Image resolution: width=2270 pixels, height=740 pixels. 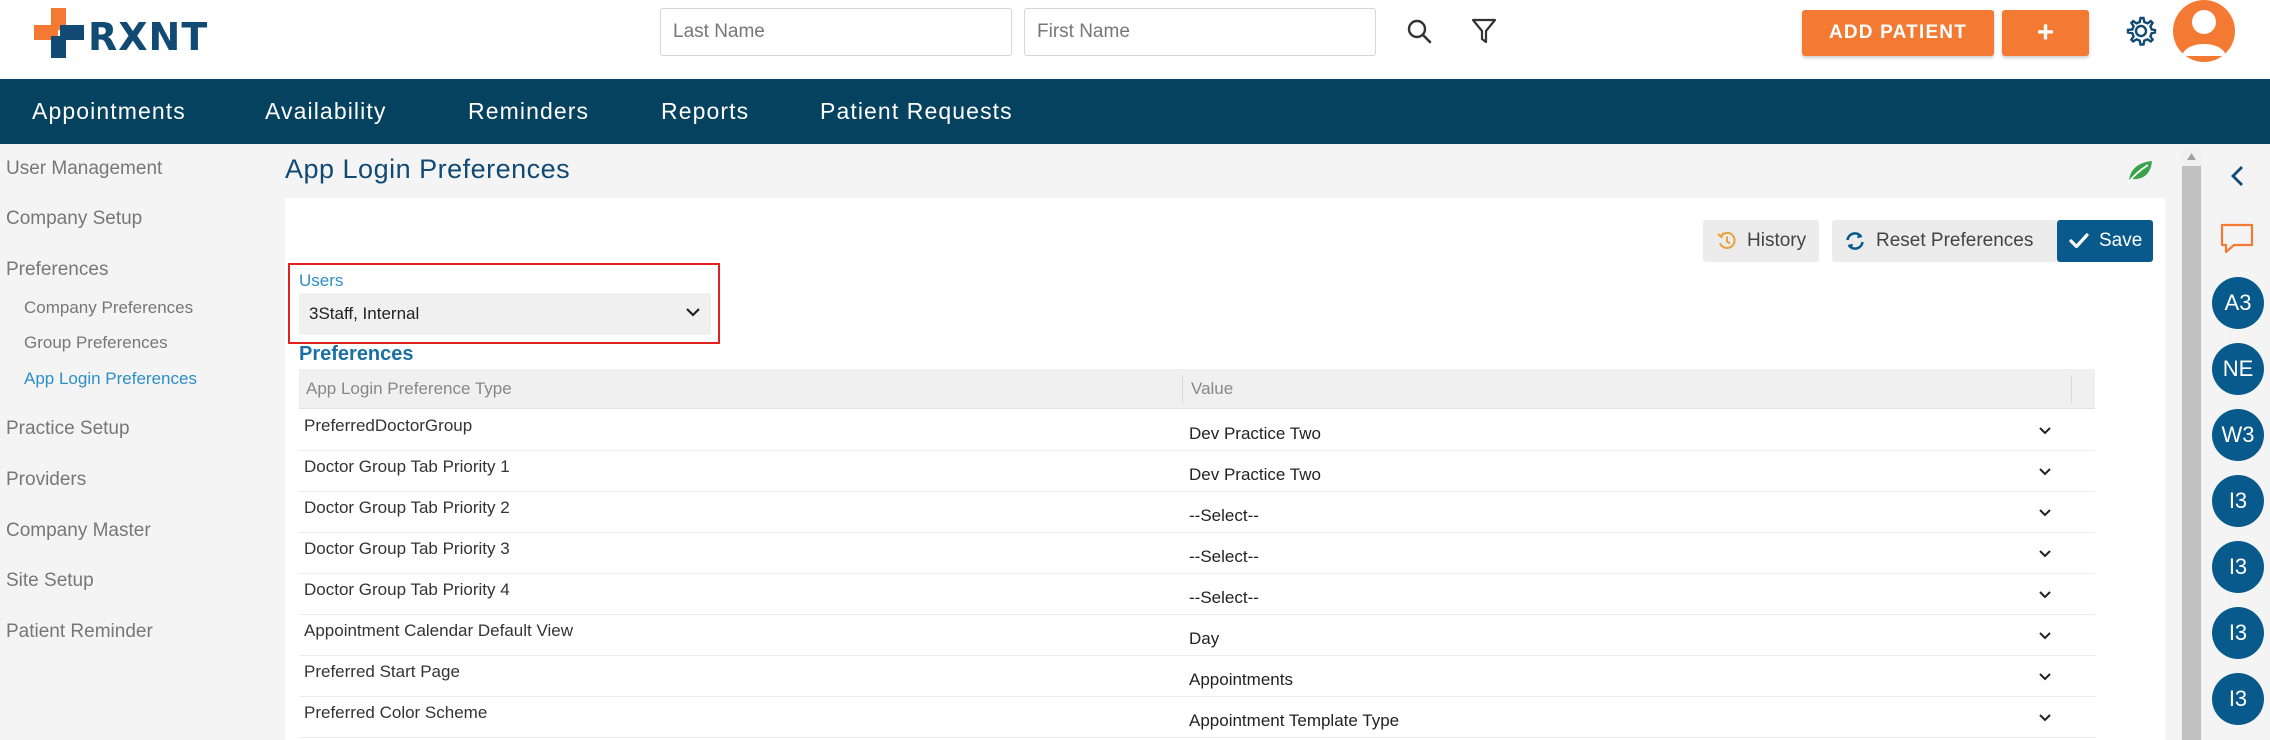 I want to click on reset-preferences-button: Reset Preferences, so click(x=1944, y=241).